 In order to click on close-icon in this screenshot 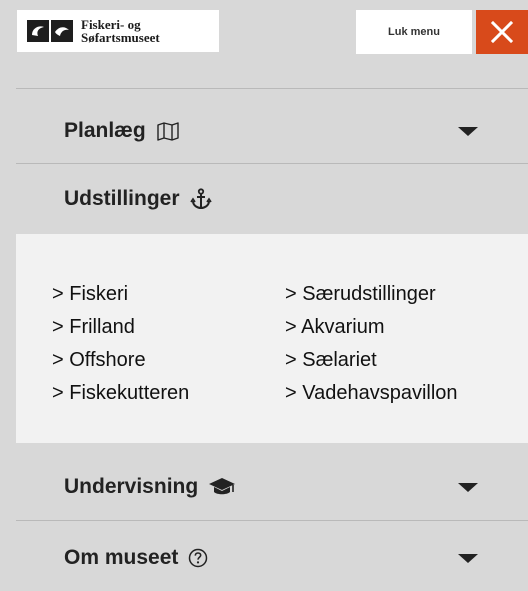, I will do `click(502, 32)`.